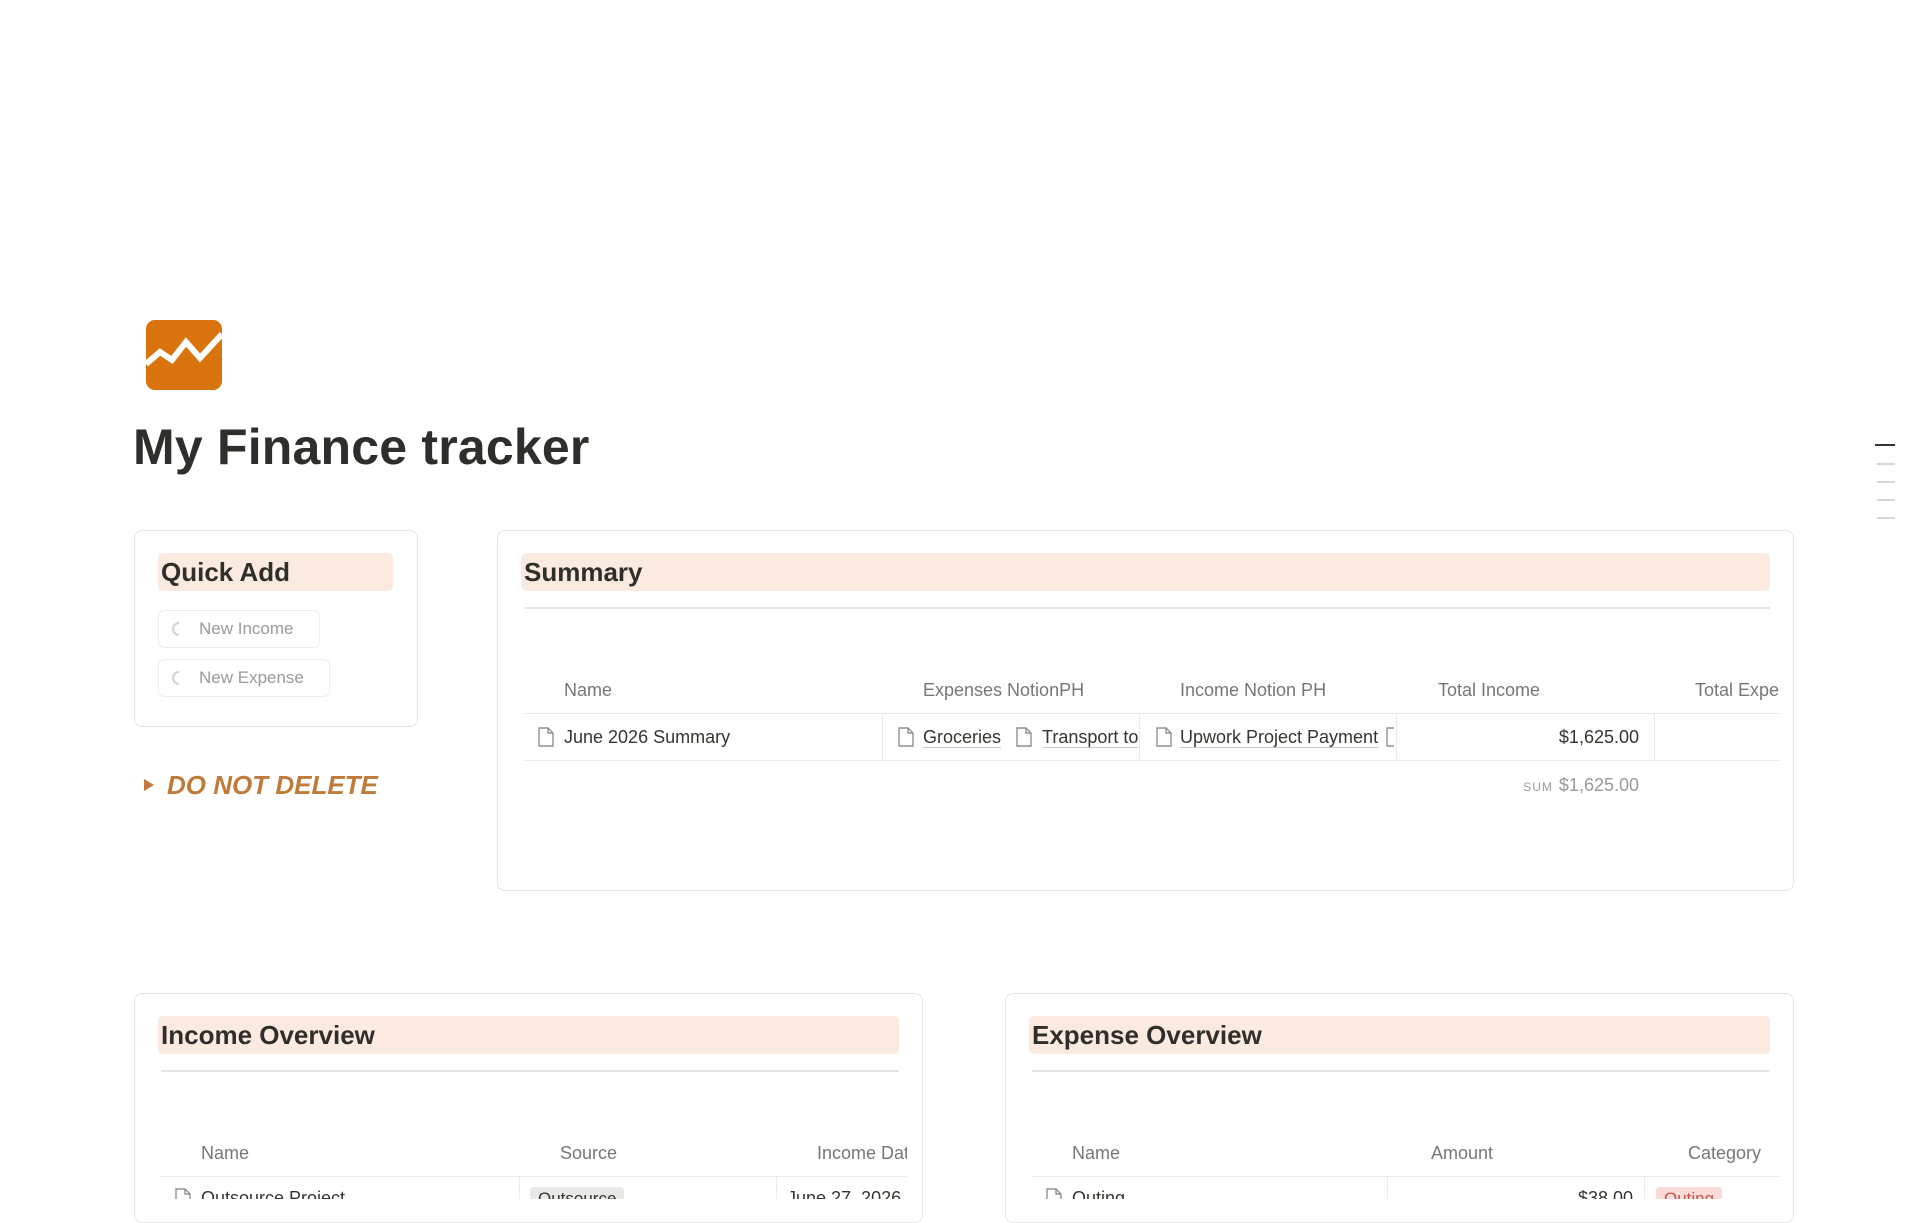 This screenshot has width=1920, height=1223. I want to click on sum-value: $1,625.00, so click(1598, 785).